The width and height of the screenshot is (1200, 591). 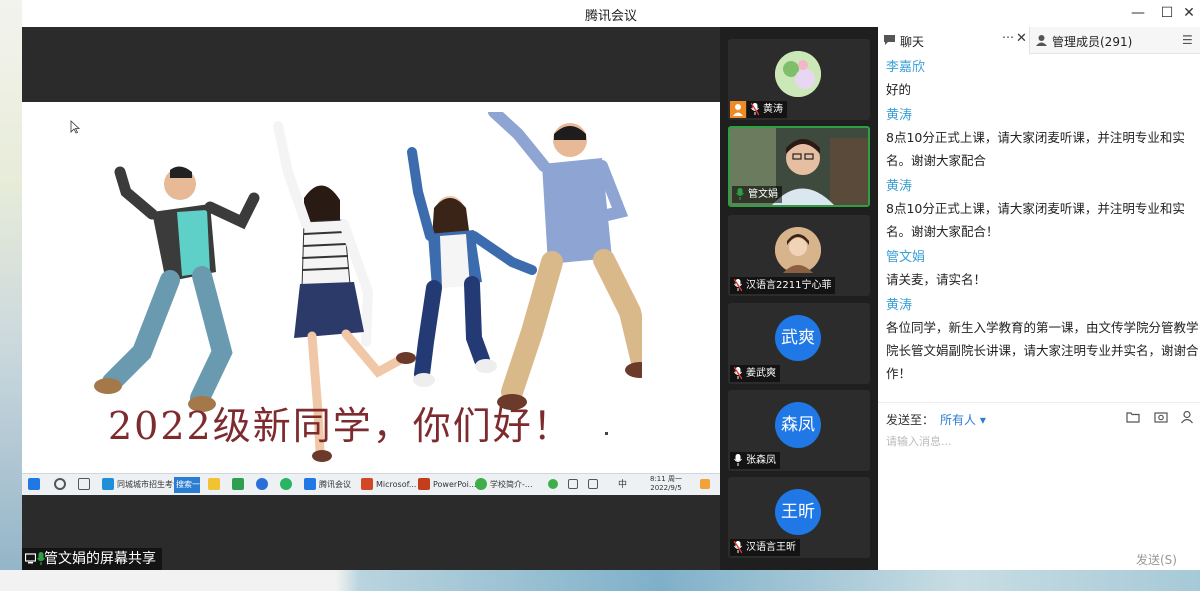 I want to click on task-view-icon, so click(x=84, y=484).